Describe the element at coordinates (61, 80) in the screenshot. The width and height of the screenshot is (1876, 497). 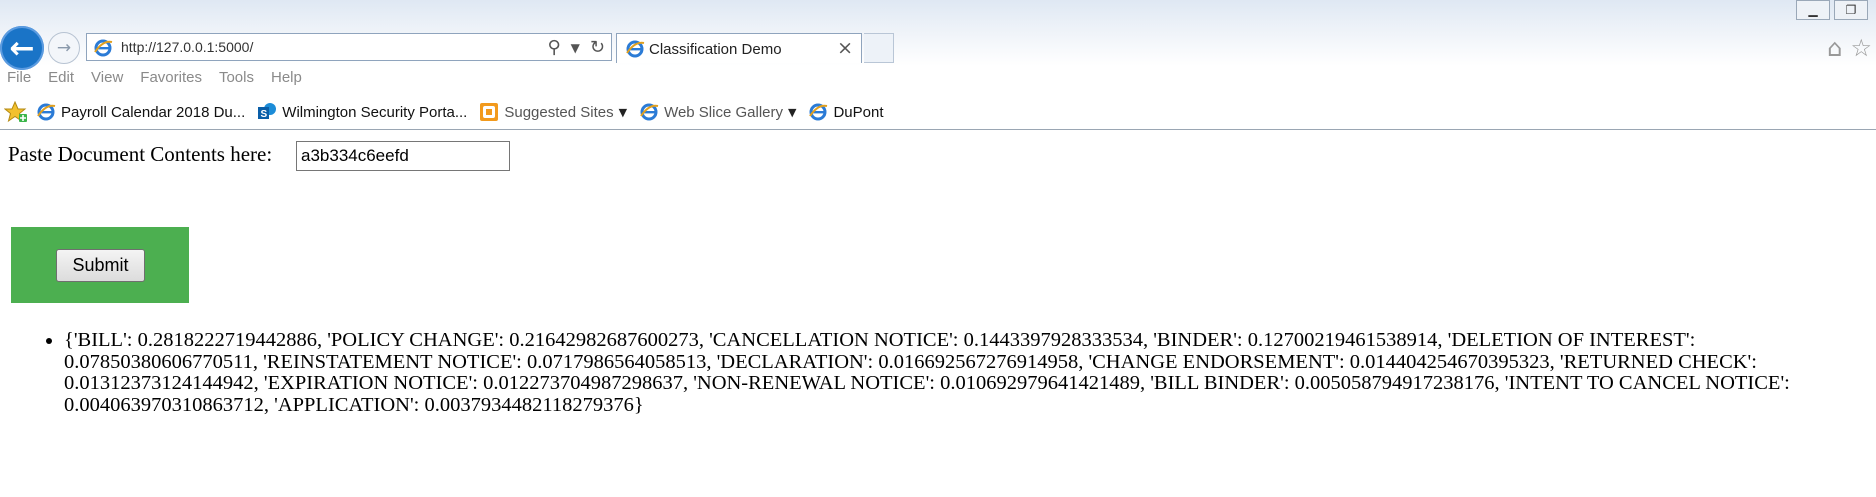
I see `menu-edit: Edit` at that location.